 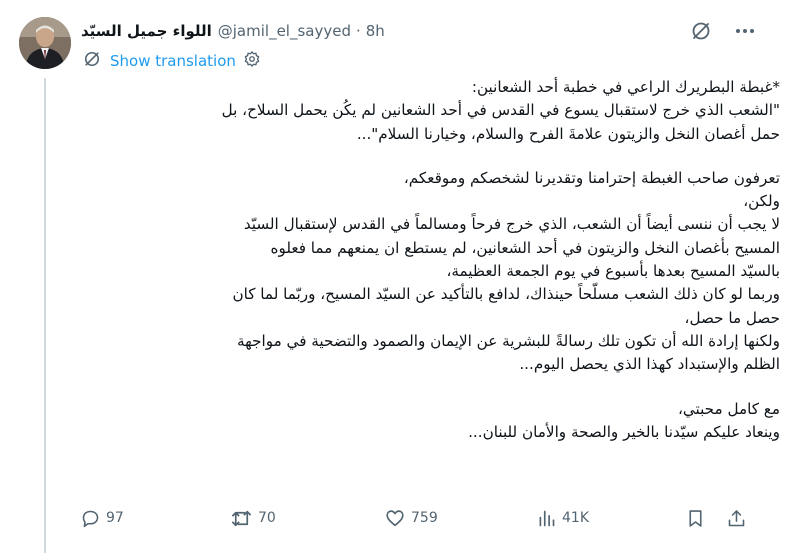 What do you see at coordinates (102, 518) in the screenshot?
I see `reply-button: 97` at bounding box center [102, 518].